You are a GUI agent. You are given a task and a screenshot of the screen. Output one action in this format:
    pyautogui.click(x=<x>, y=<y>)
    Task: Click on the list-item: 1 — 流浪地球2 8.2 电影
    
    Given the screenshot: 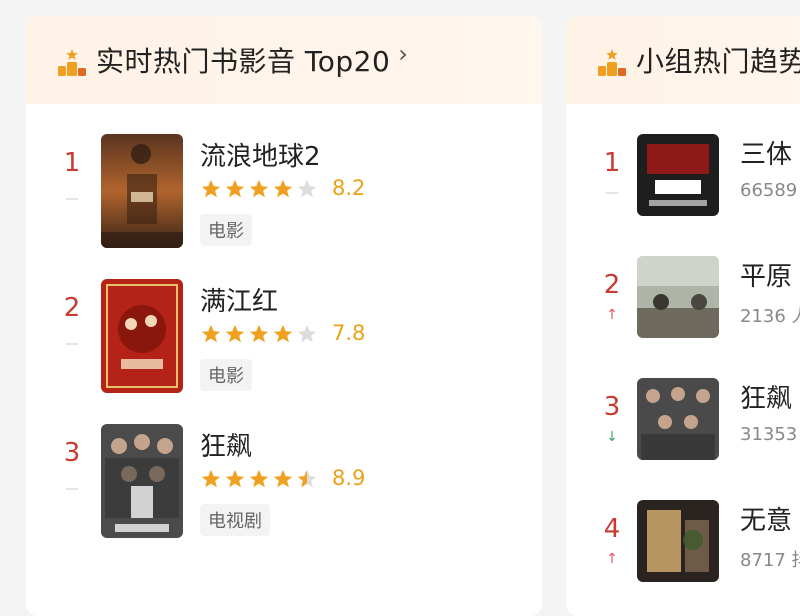 What is the action you would take?
    pyautogui.click(x=284, y=194)
    